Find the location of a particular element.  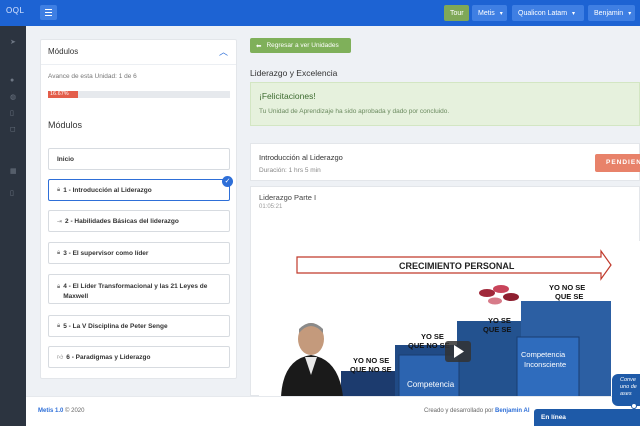

bookmark-icon: ▯ is located at coordinates (12, 193).